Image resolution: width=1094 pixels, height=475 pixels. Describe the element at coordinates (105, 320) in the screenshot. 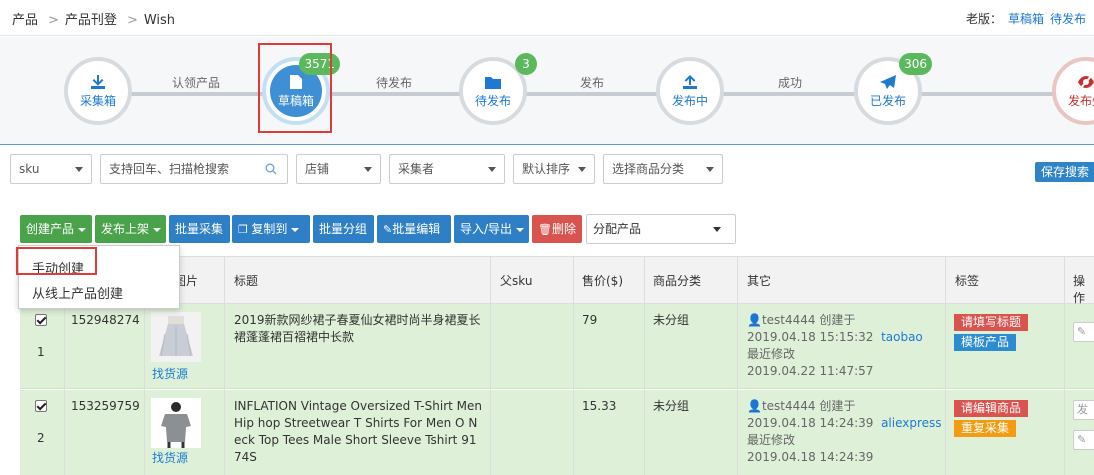

I see `row-id: 152948274` at that location.